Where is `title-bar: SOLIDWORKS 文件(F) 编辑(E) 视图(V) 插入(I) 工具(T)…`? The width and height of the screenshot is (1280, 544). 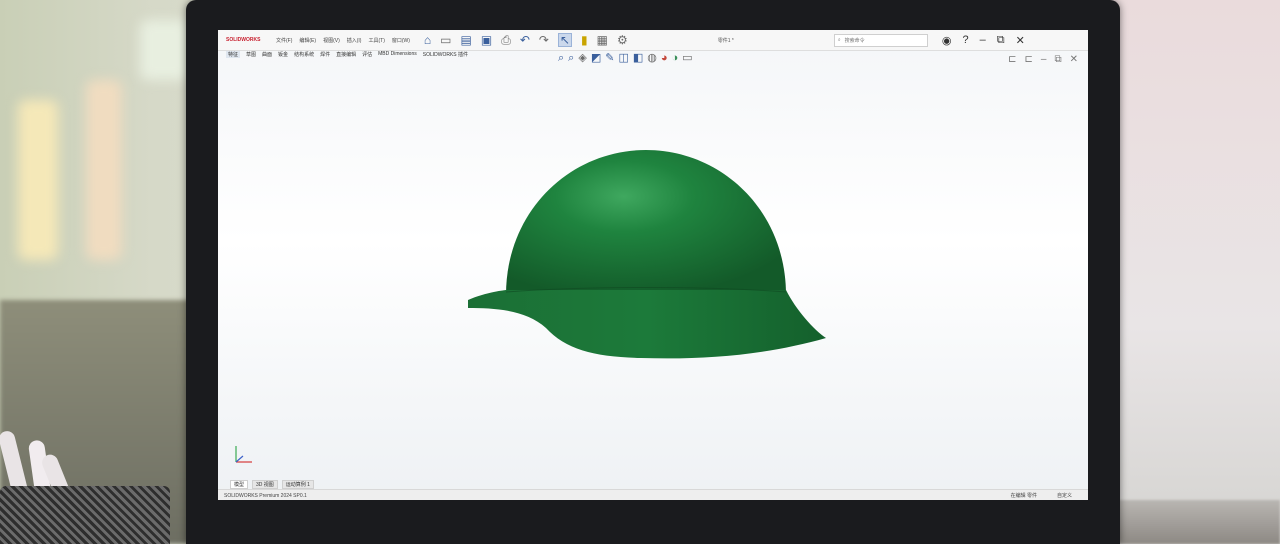
title-bar: SOLIDWORKS 文件(F) 编辑(E) 视图(V) 插入(I) 工具(T)… is located at coordinates (653, 40).